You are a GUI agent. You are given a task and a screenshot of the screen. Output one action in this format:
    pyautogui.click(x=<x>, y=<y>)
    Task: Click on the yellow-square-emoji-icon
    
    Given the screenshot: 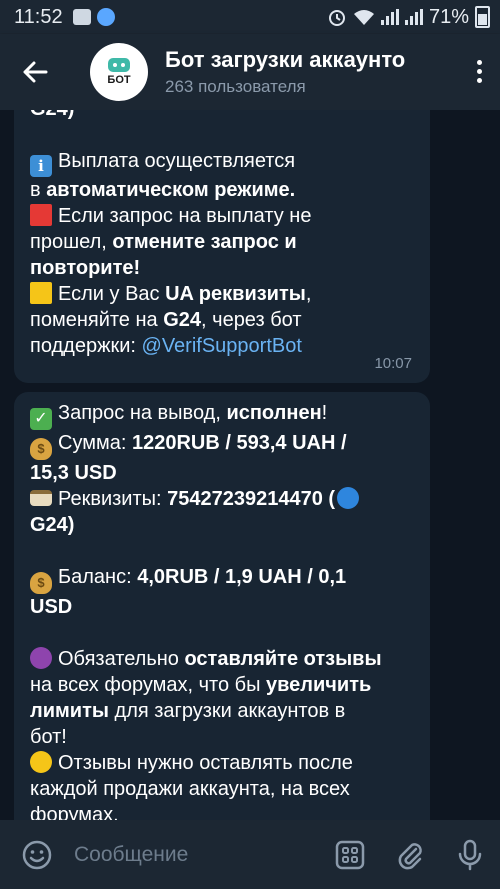 What is the action you would take?
    pyautogui.click(x=41, y=293)
    